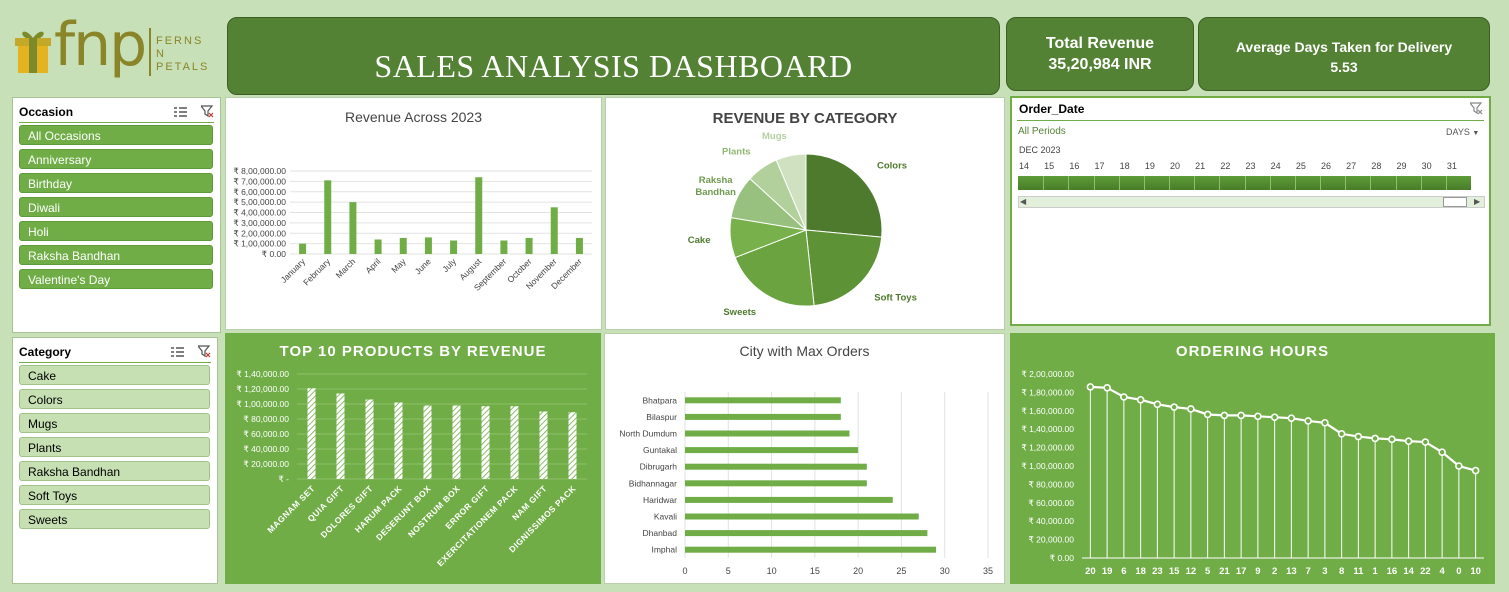 The width and height of the screenshot is (1509, 592). What do you see at coordinates (160, 54) in the screenshot?
I see `logo-word-2: N` at bounding box center [160, 54].